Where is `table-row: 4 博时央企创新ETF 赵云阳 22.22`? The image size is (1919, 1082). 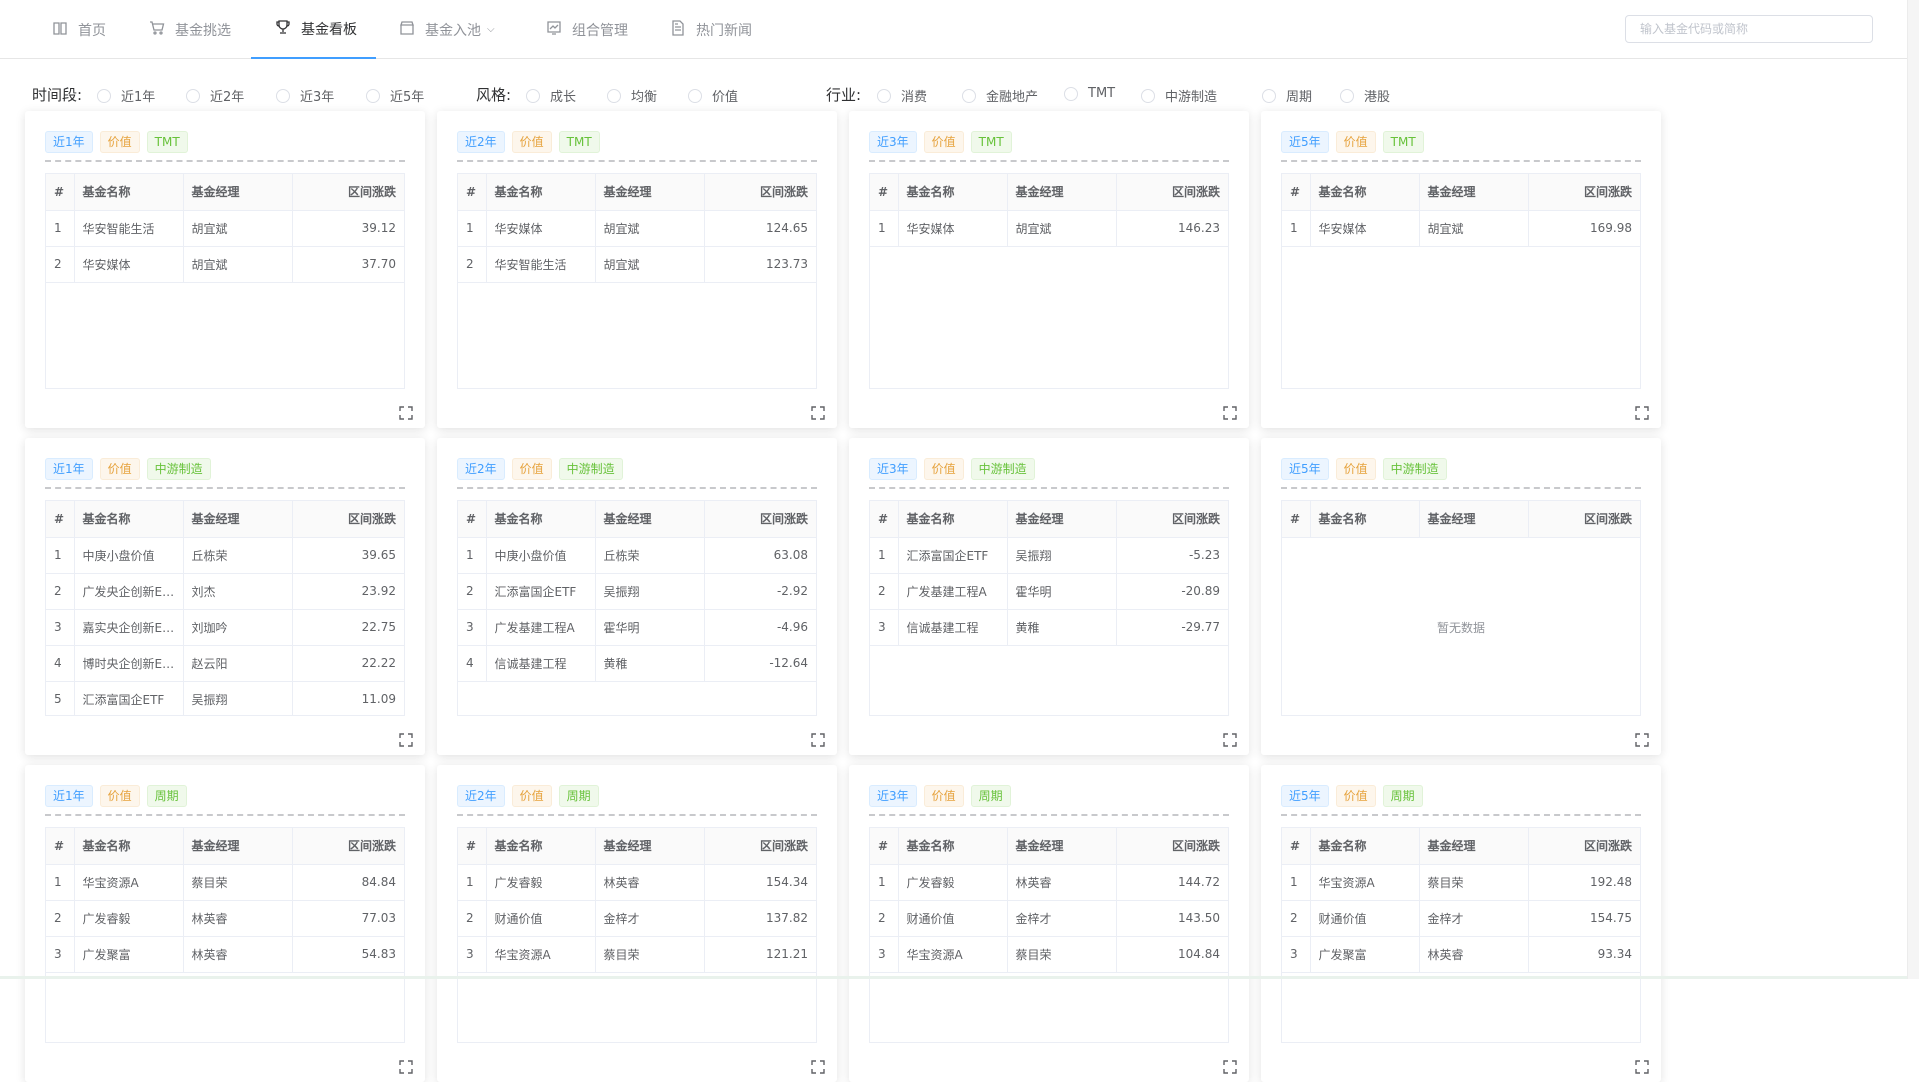
table-row: 4 博时央企创新ETF 赵云阳 22.22 is located at coordinates (225, 663).